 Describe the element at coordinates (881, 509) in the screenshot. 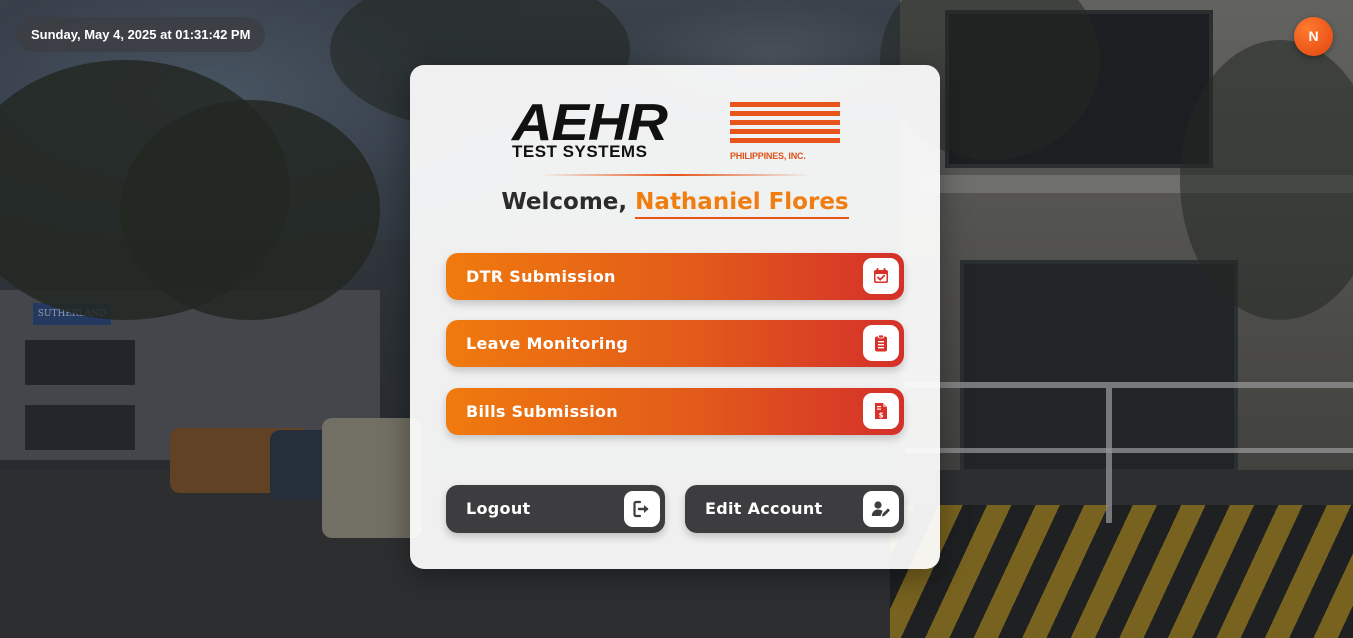

I see `user-edit-icon` at that location.